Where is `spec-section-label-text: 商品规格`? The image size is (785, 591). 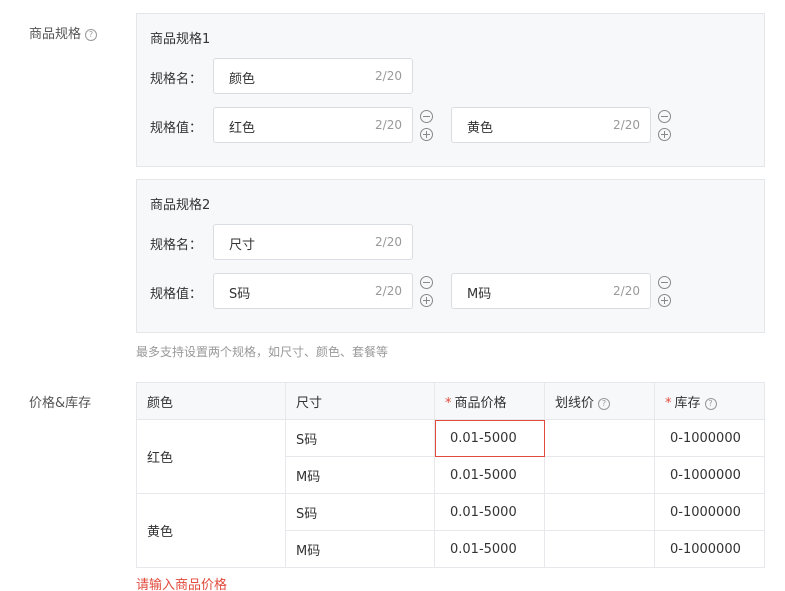 spec-section-label-text: 商品规格 is located at coordinates (55, 34).